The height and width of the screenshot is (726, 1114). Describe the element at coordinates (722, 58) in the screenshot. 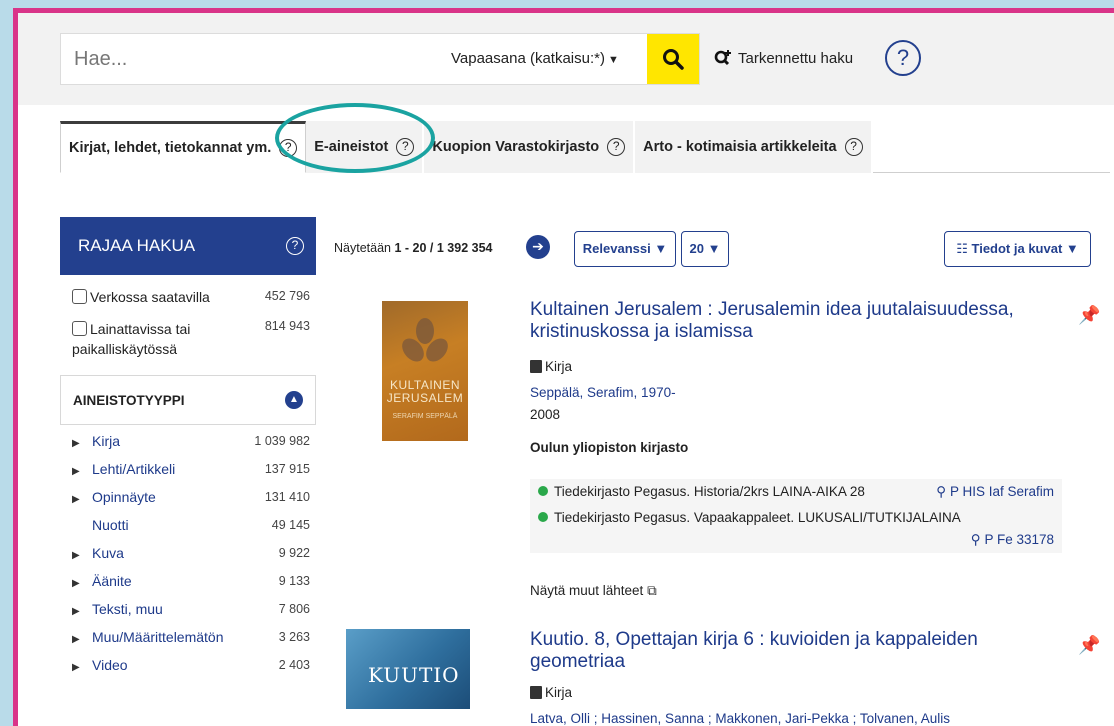

I see `advanced-search-icon` at that location.